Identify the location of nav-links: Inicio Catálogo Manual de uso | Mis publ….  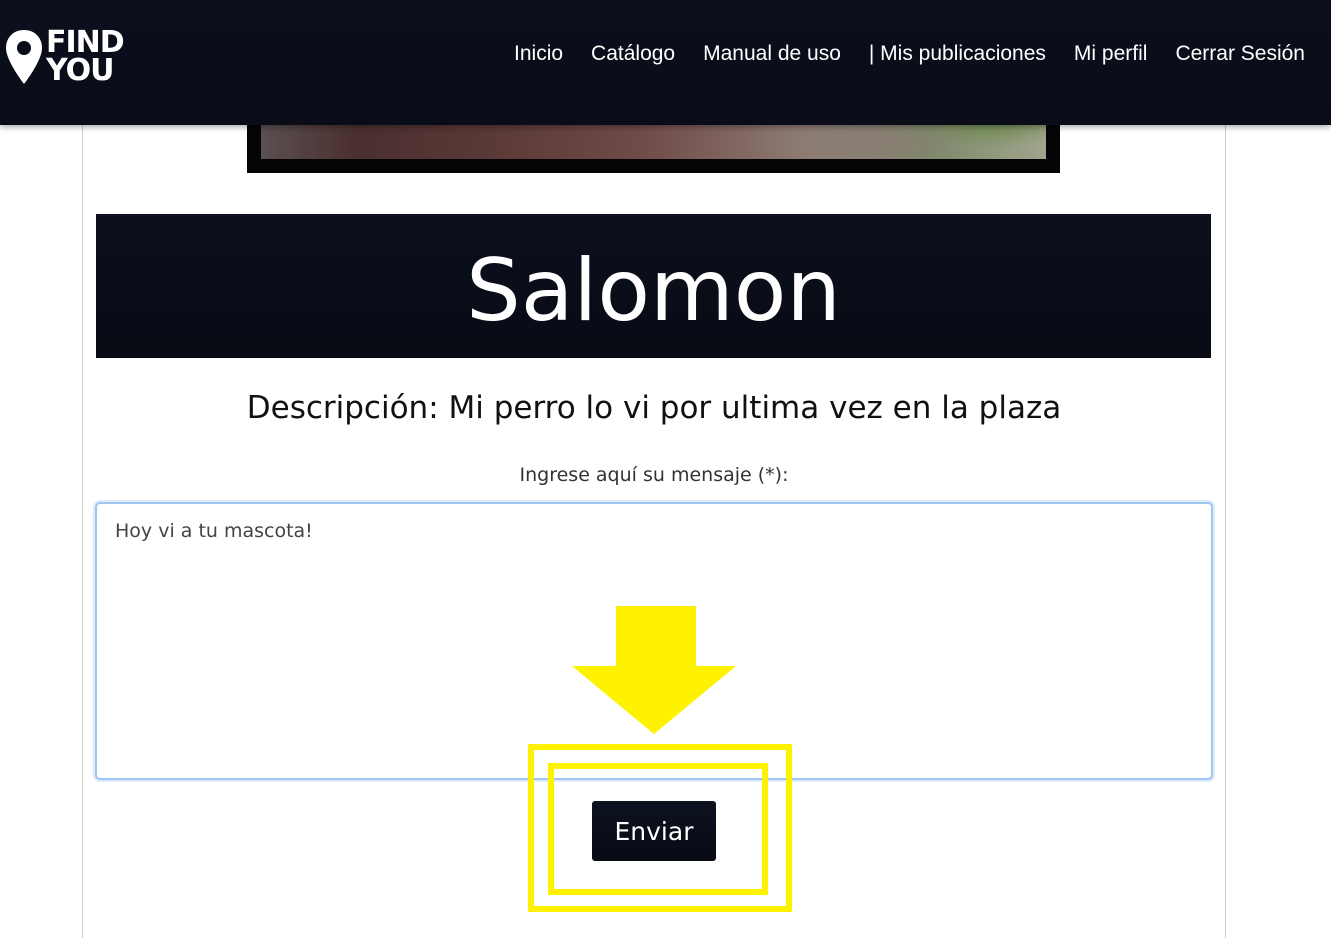
(909, 54).